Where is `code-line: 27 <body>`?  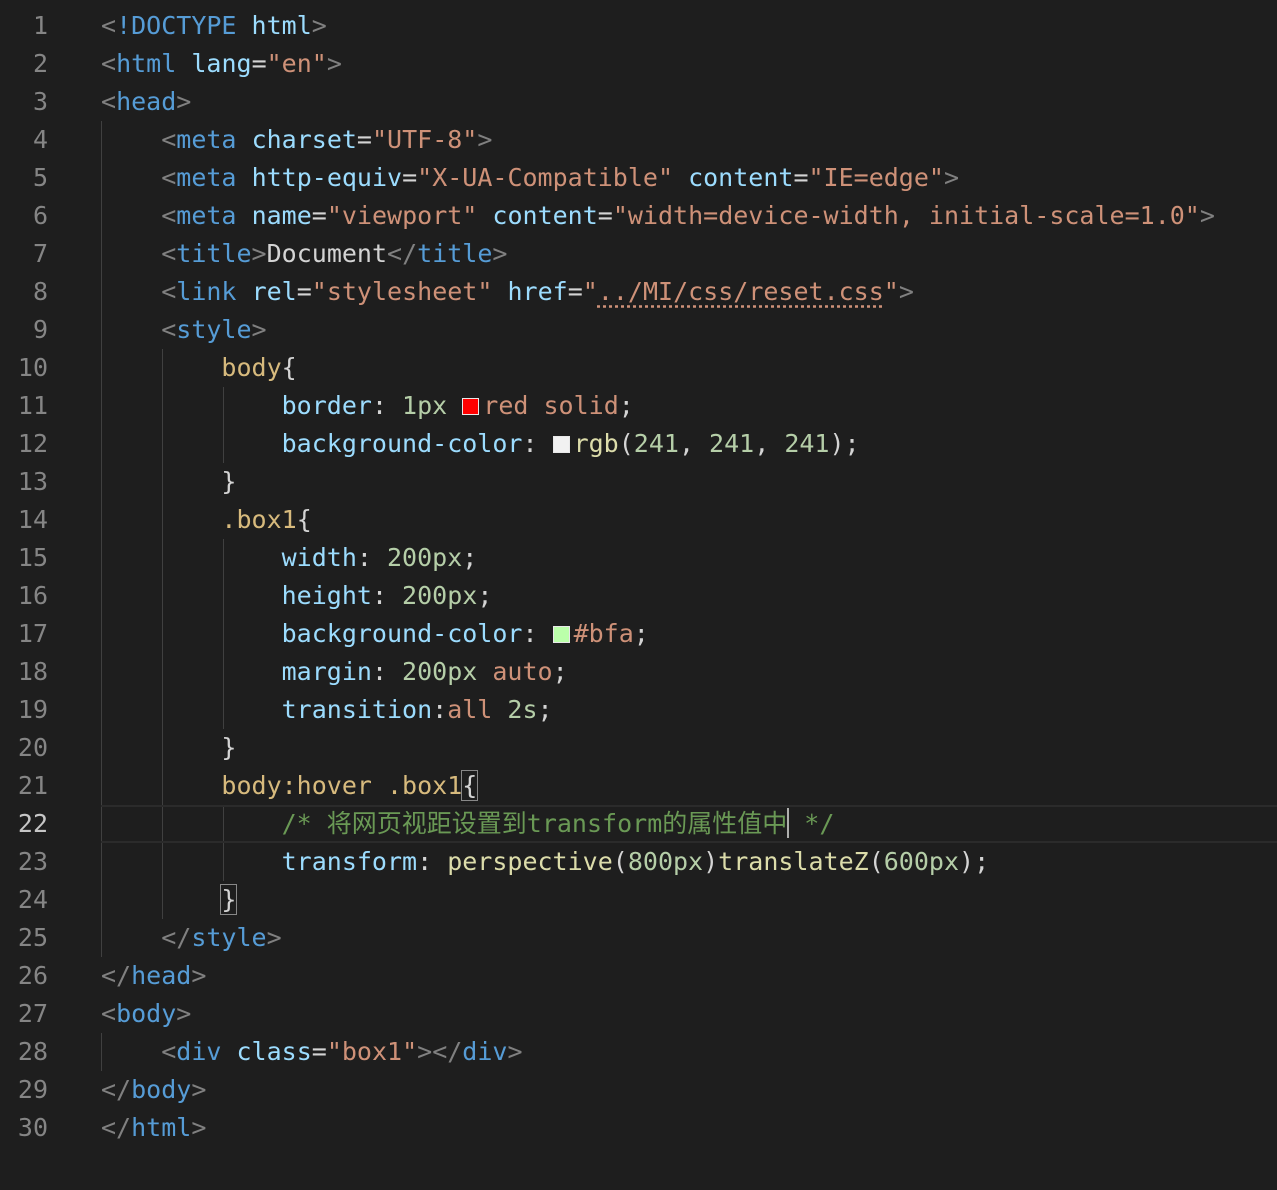
code-line: 27 <body> is located at coordinates (638, 1014).